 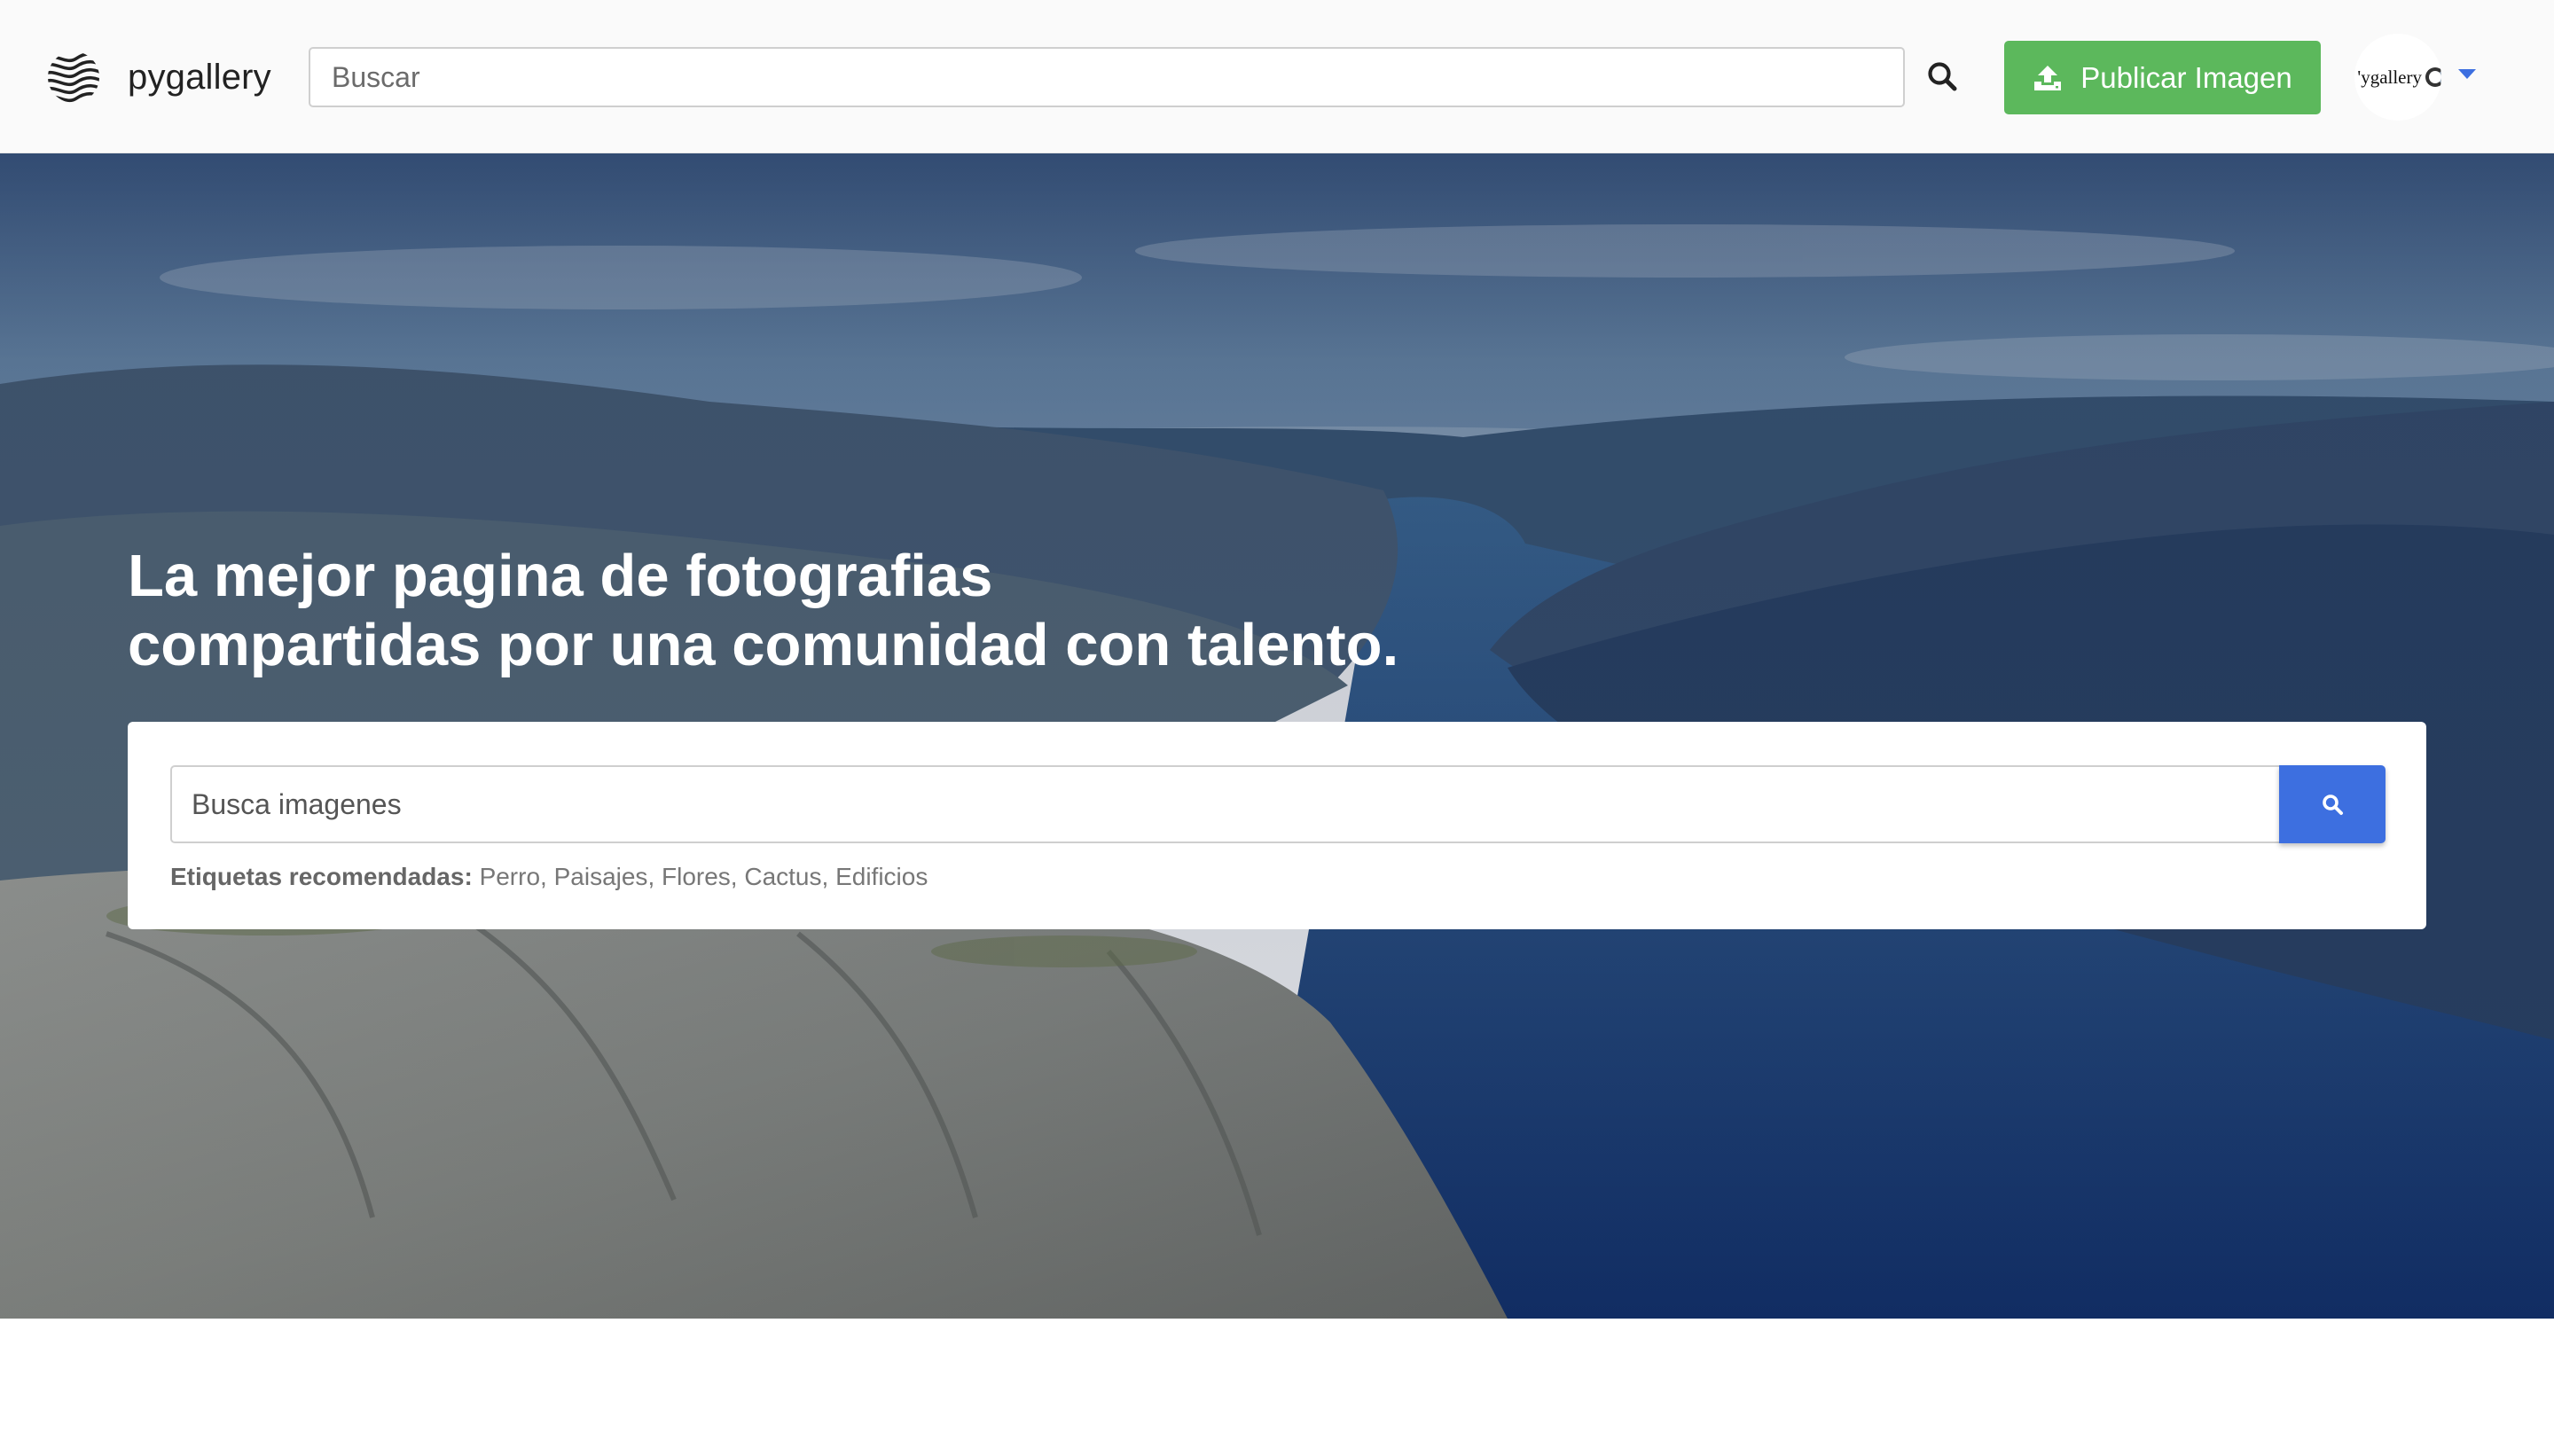 I want to click on navbar: pygallery Publicar Imagen 'ygallery, so click(x=1277, y=76).